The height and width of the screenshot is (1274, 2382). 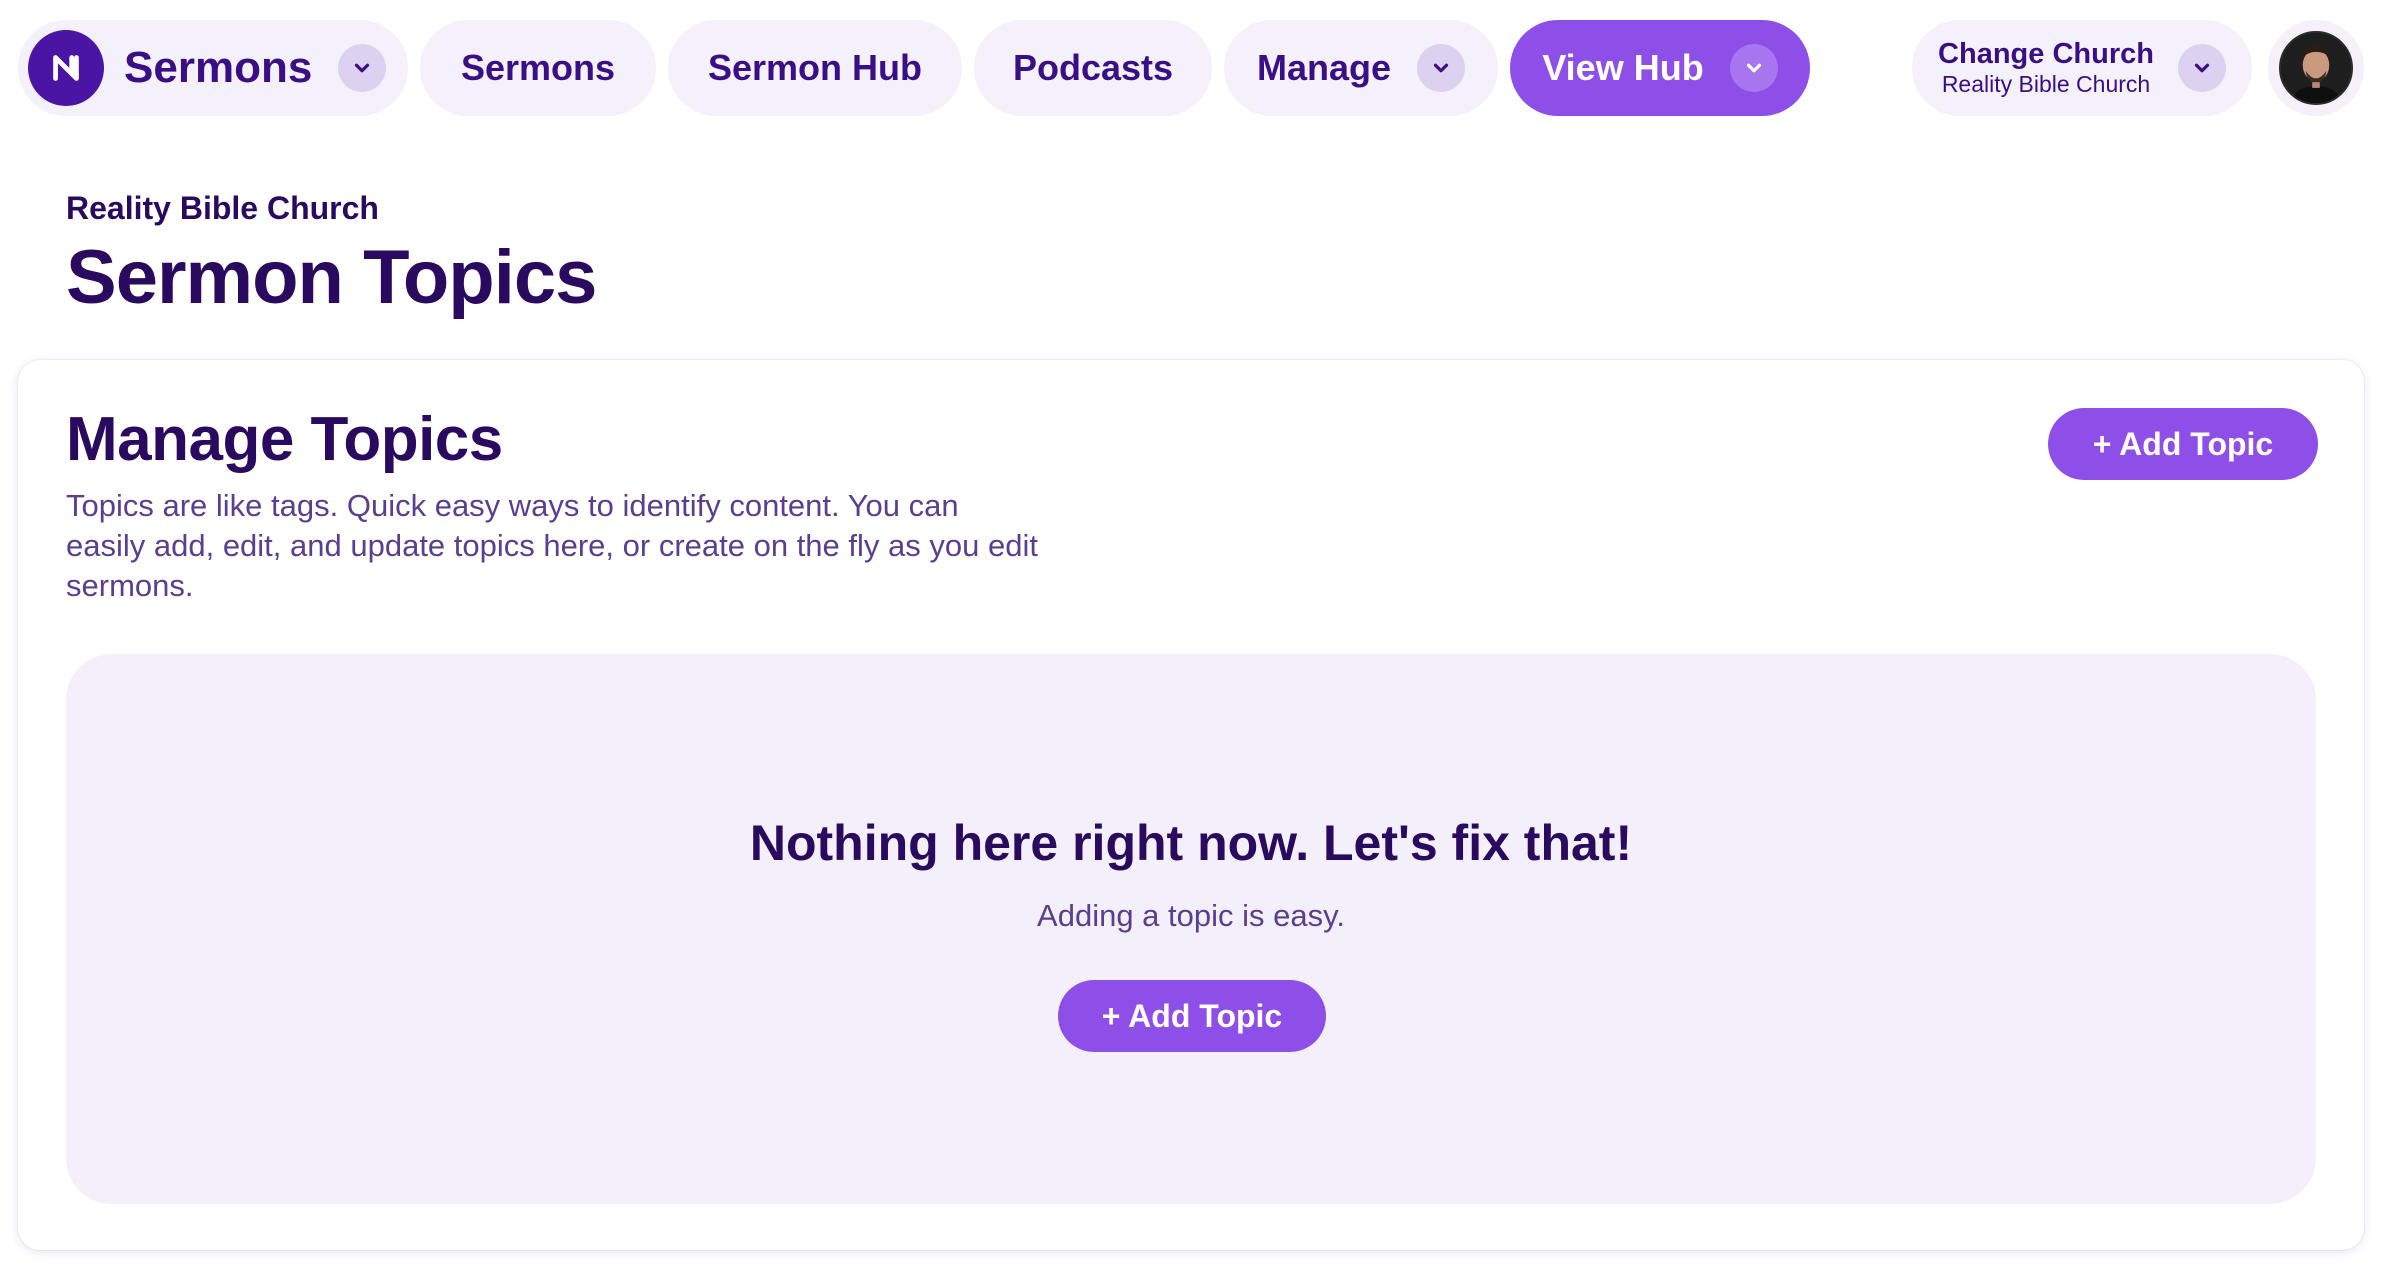 I want to click on empty-add-topic-button: + Add Topic, so click(x=1192, y=1016).